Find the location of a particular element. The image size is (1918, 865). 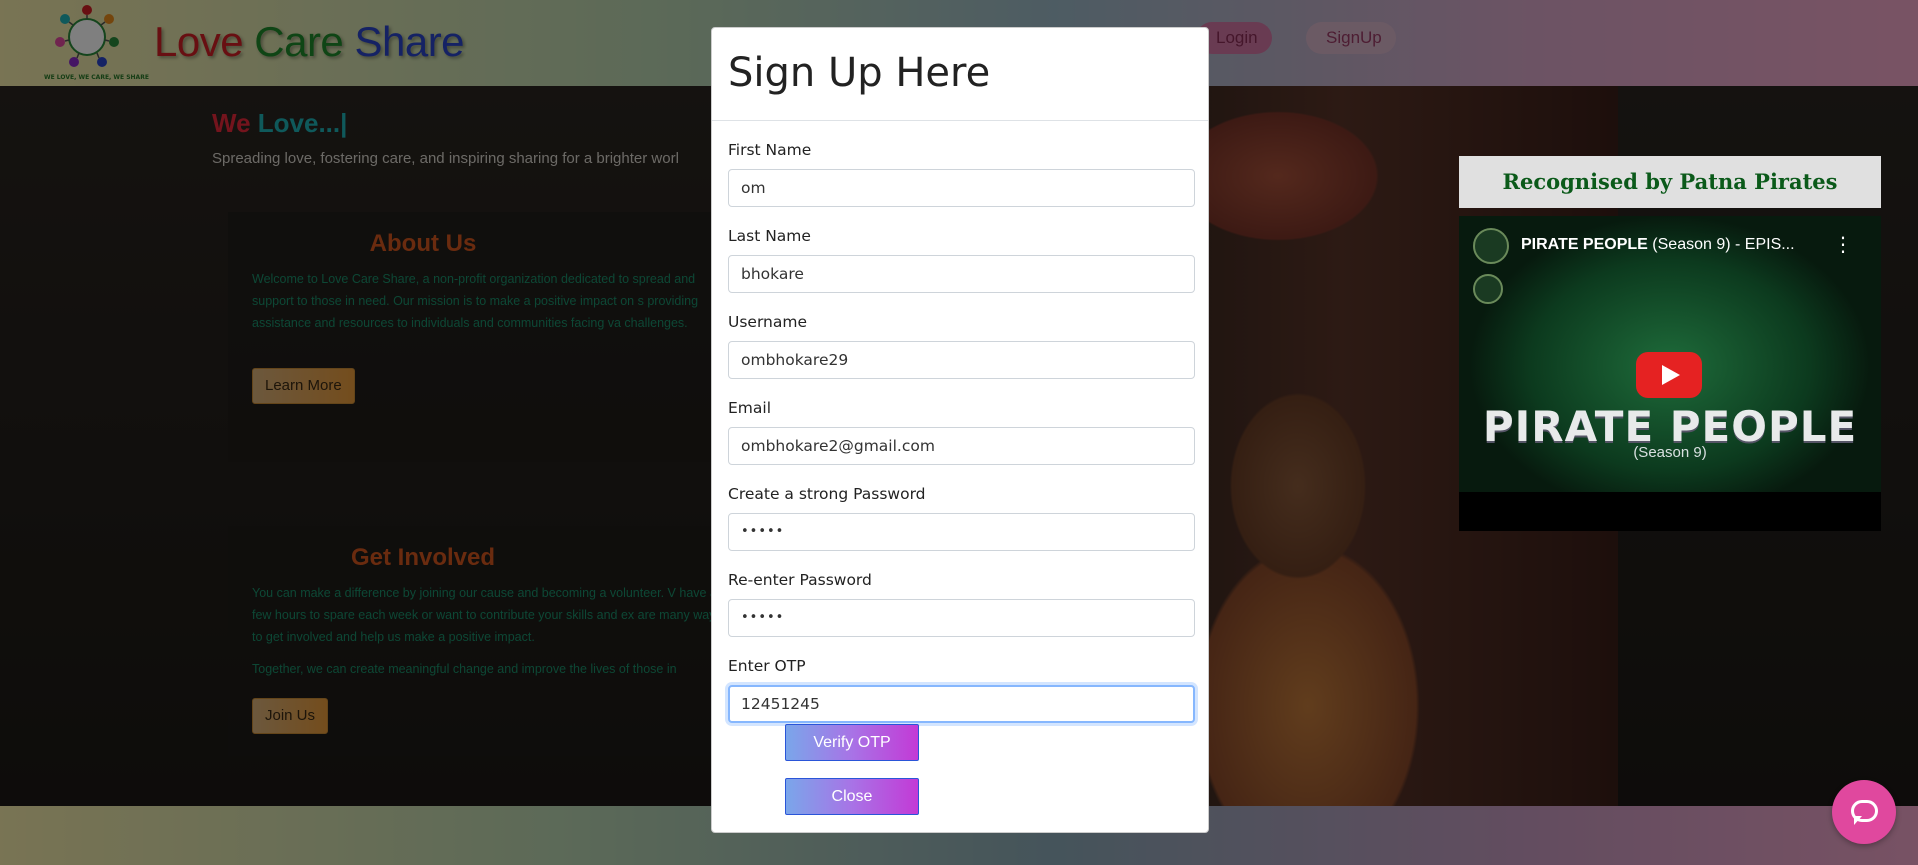

email-field: ombhokare2@gmail.com is located at coordinates (961, 446).